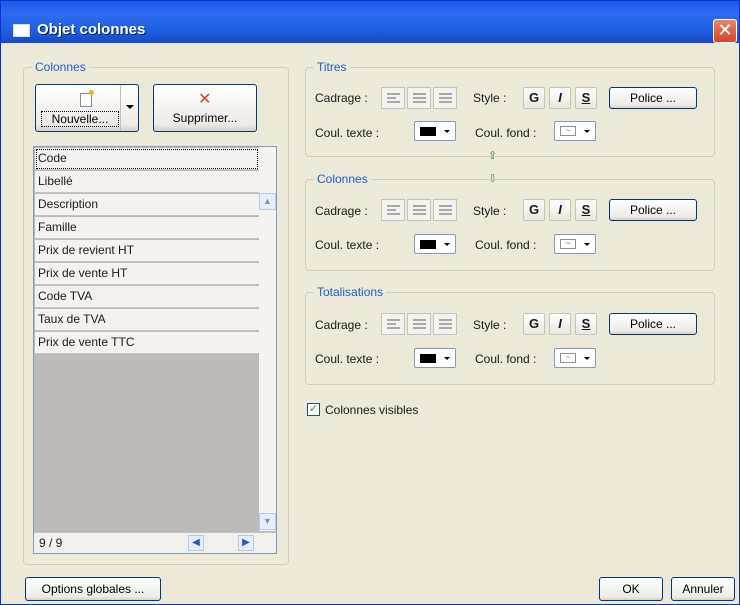 The width and height of the screenshot is (740, 605). Describe the element at coordinates (60, 67) in the screenshot. I see `columns-group-legend: Colonnes` at that location.